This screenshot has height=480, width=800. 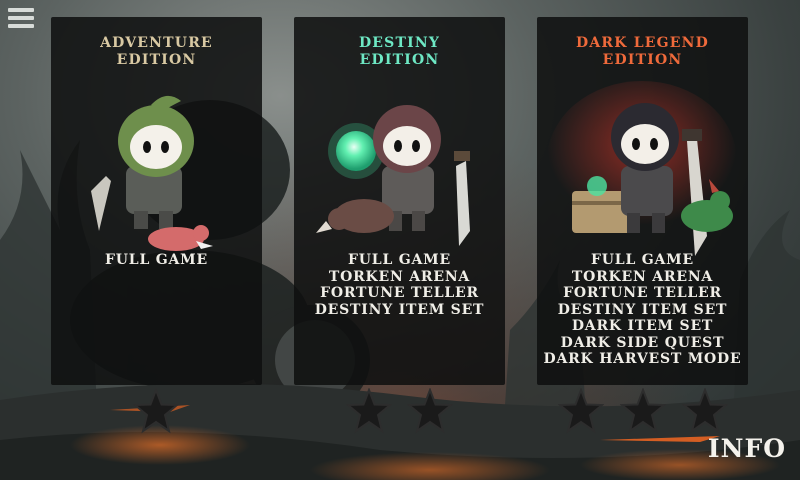 I want to click on adventure-hero-illustration, so click(x=152, y=173).